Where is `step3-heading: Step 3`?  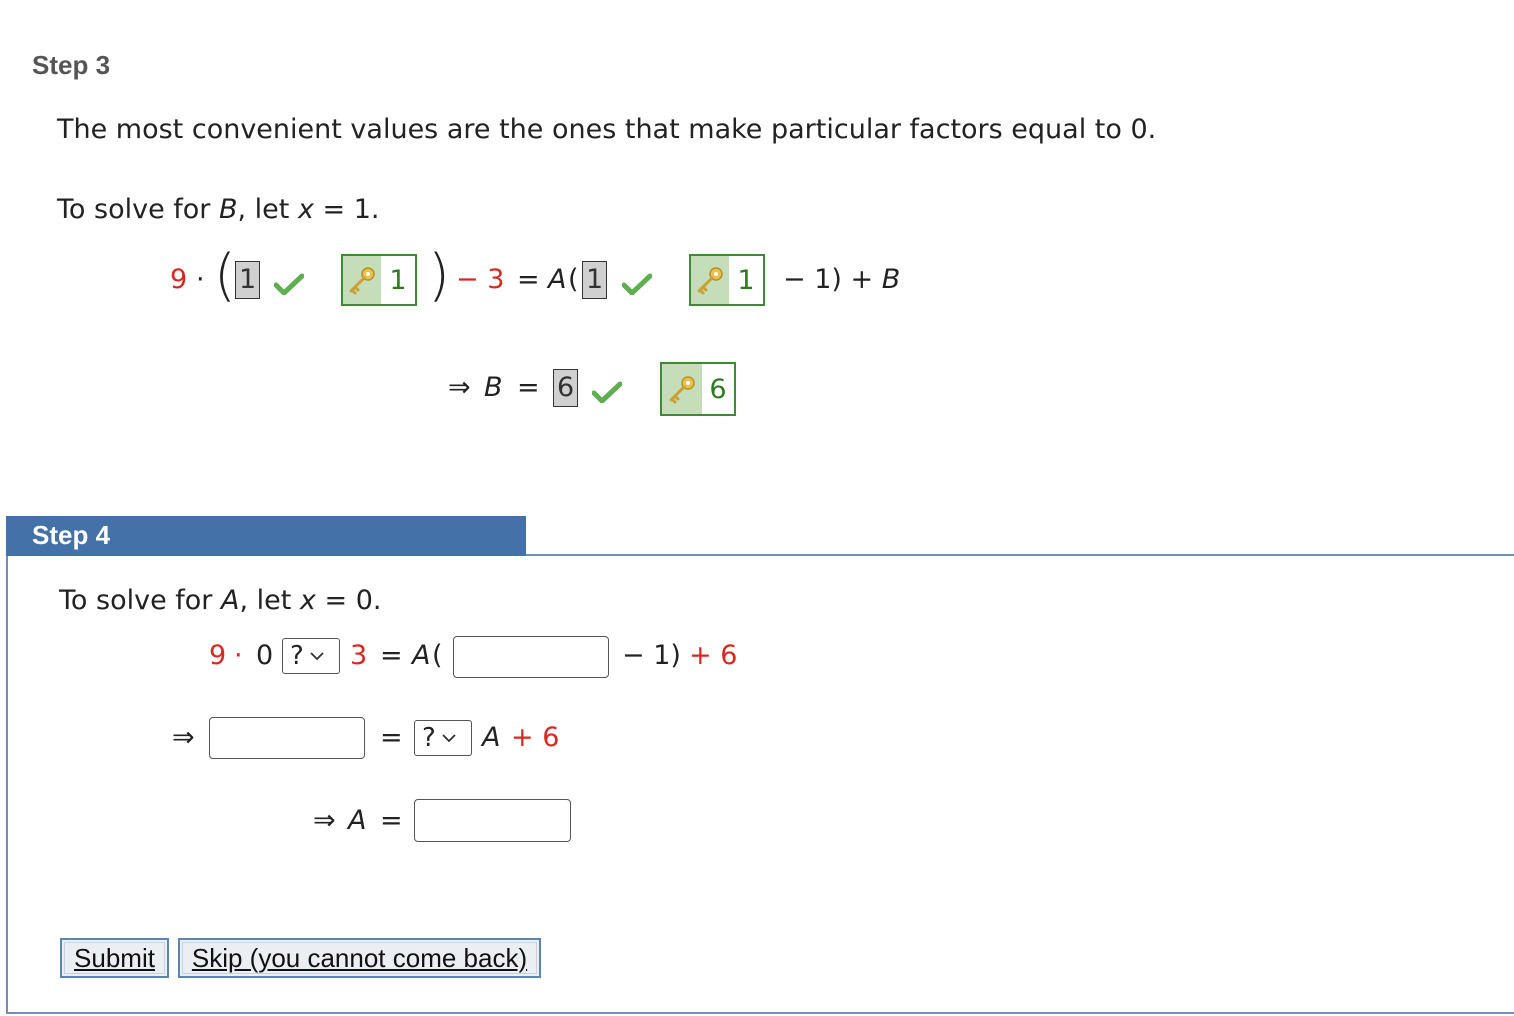
step3-heading: Step 3 is located at coordinates (71, 65).